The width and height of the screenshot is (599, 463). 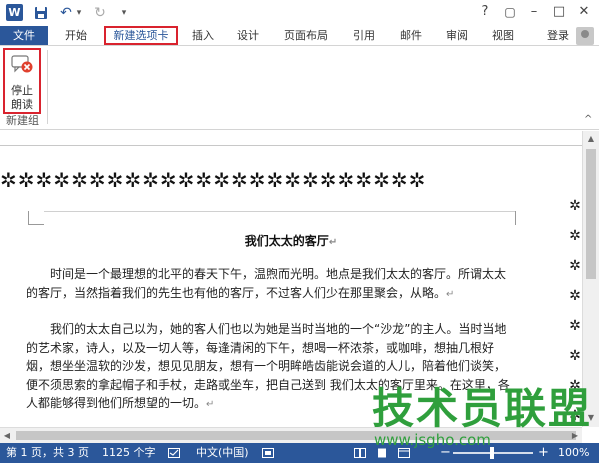 I want to click on zoom-level: 100%, so click(x=573, y=453).